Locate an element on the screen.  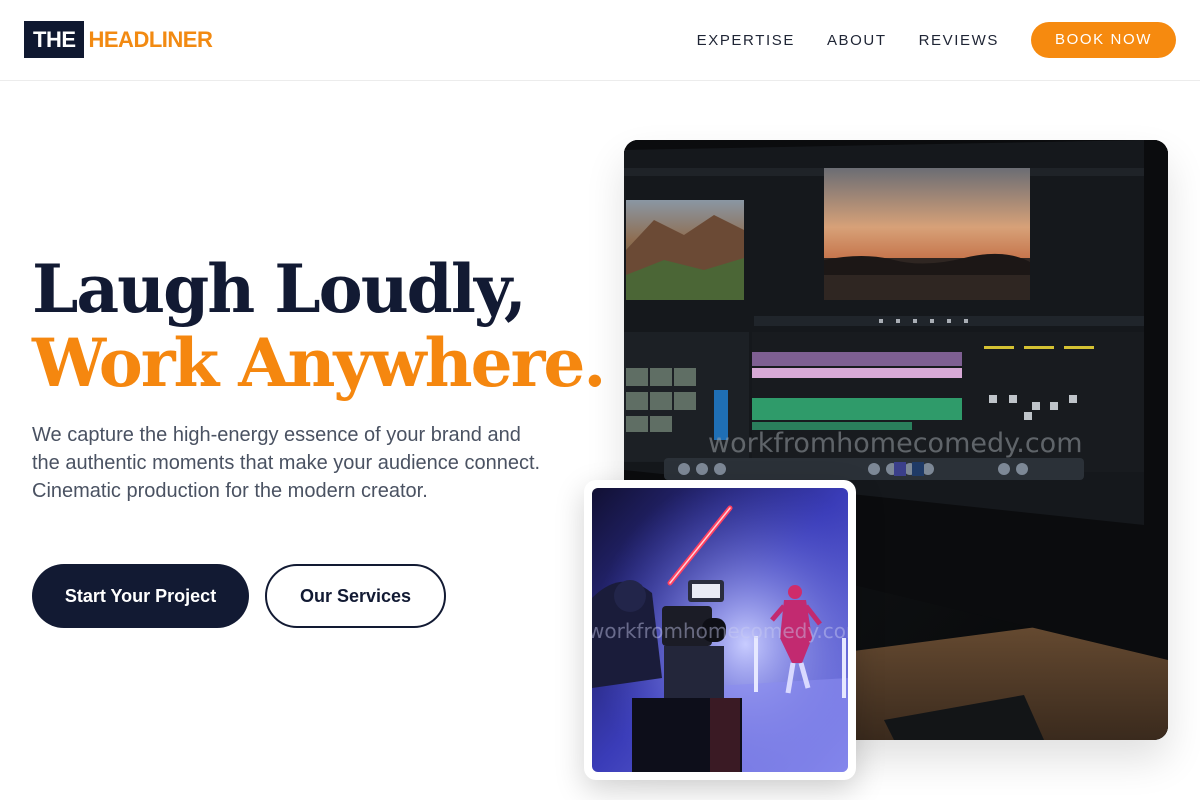
hero-headline: Laugh Loudly, Work Anywhere. is located at coordinates (319, 326).